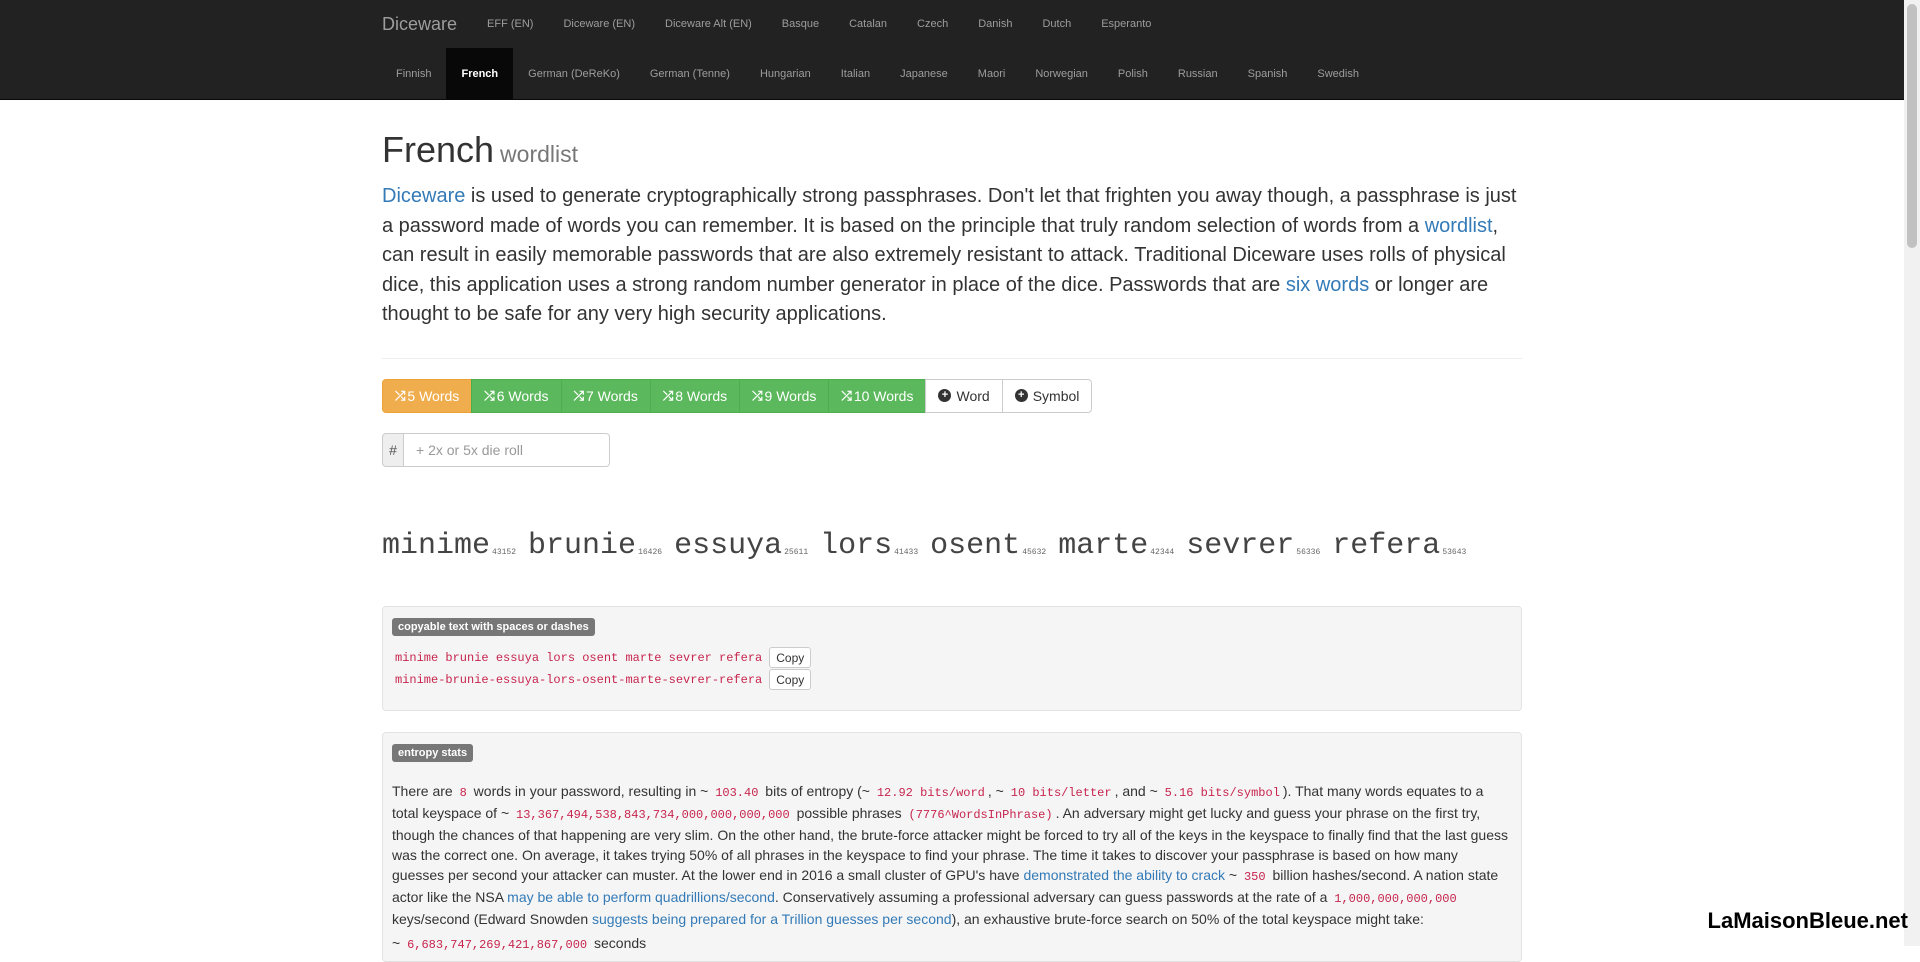 The width and height of the screenshot is (1920, 962). I want to click on nav-item-diceware-alt-en: Diceware Alt (EN), so click(708, 24).